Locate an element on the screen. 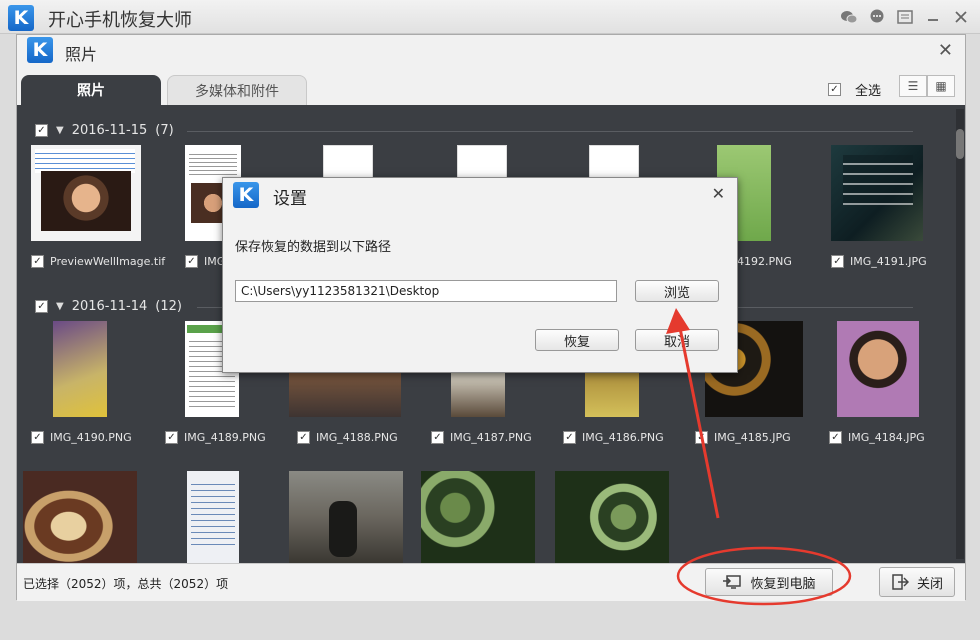  select-all-label: 全选 is located at coordinates (867, 91).